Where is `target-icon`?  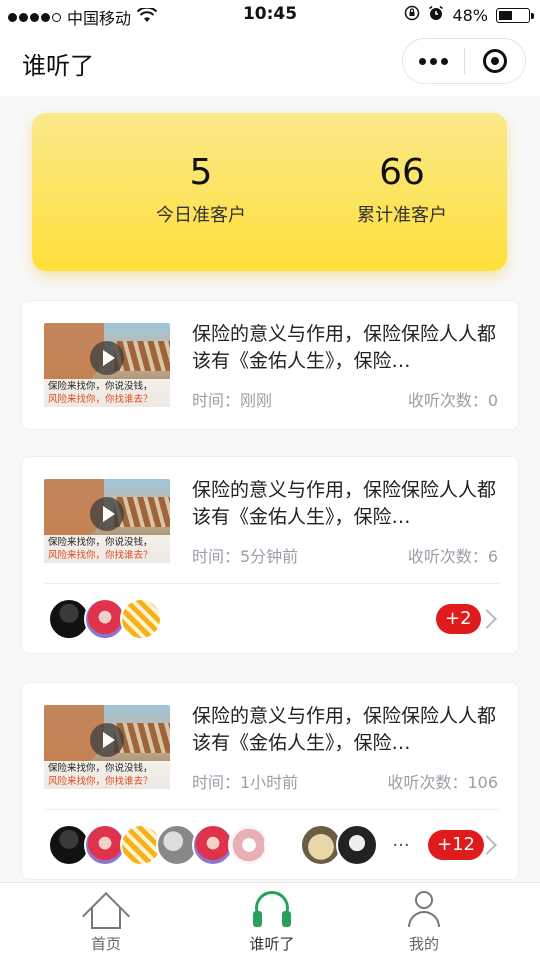 target-icon is located at coordinates (494, 61).